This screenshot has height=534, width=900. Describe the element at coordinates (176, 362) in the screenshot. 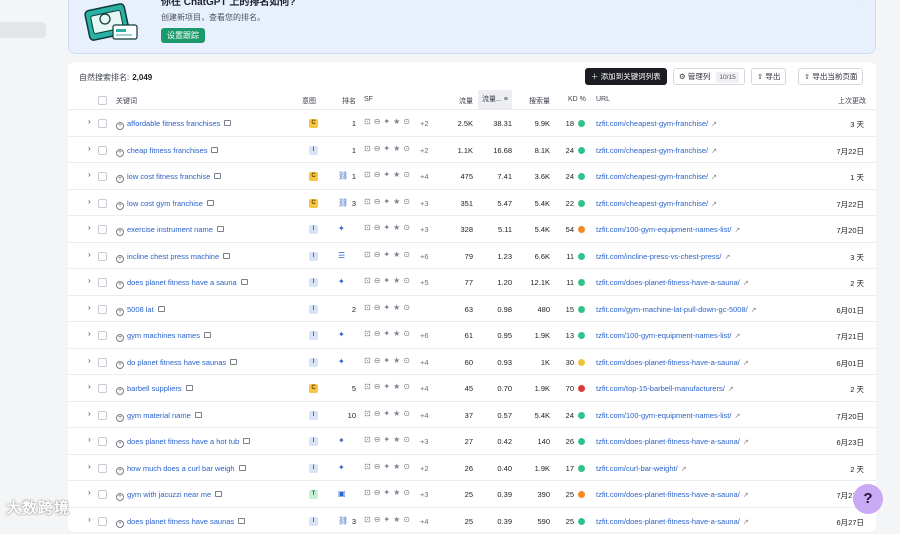

I see `keyword-link: do planet fitness have saunas` at that location.